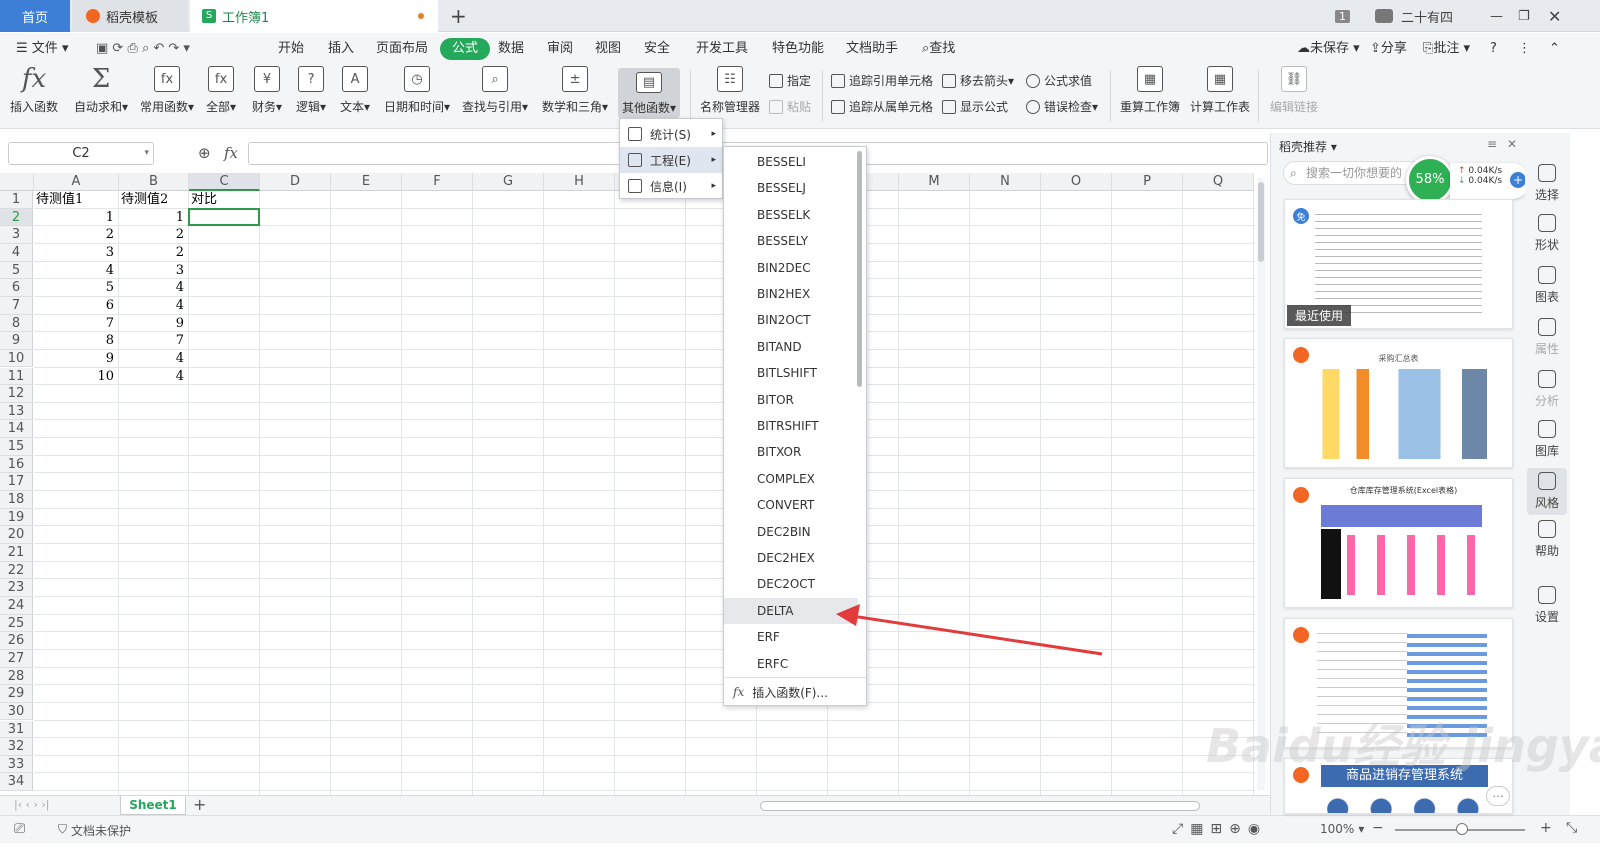 This screenshot has height=860, width=1600. I want to click on row-header: 10, so click(16, 358).